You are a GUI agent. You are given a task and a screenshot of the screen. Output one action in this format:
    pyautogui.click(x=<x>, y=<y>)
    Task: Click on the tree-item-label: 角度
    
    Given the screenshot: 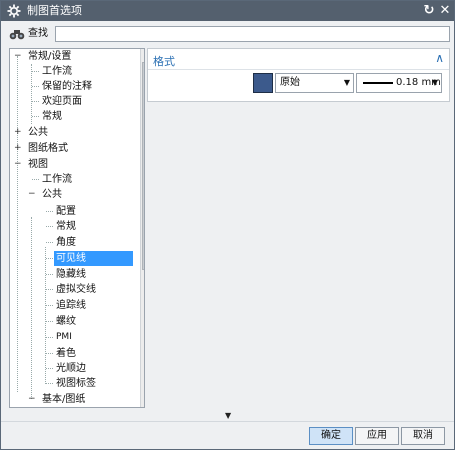 What is the action you would take?
    pyautogui.click(x=66, y=242)
    